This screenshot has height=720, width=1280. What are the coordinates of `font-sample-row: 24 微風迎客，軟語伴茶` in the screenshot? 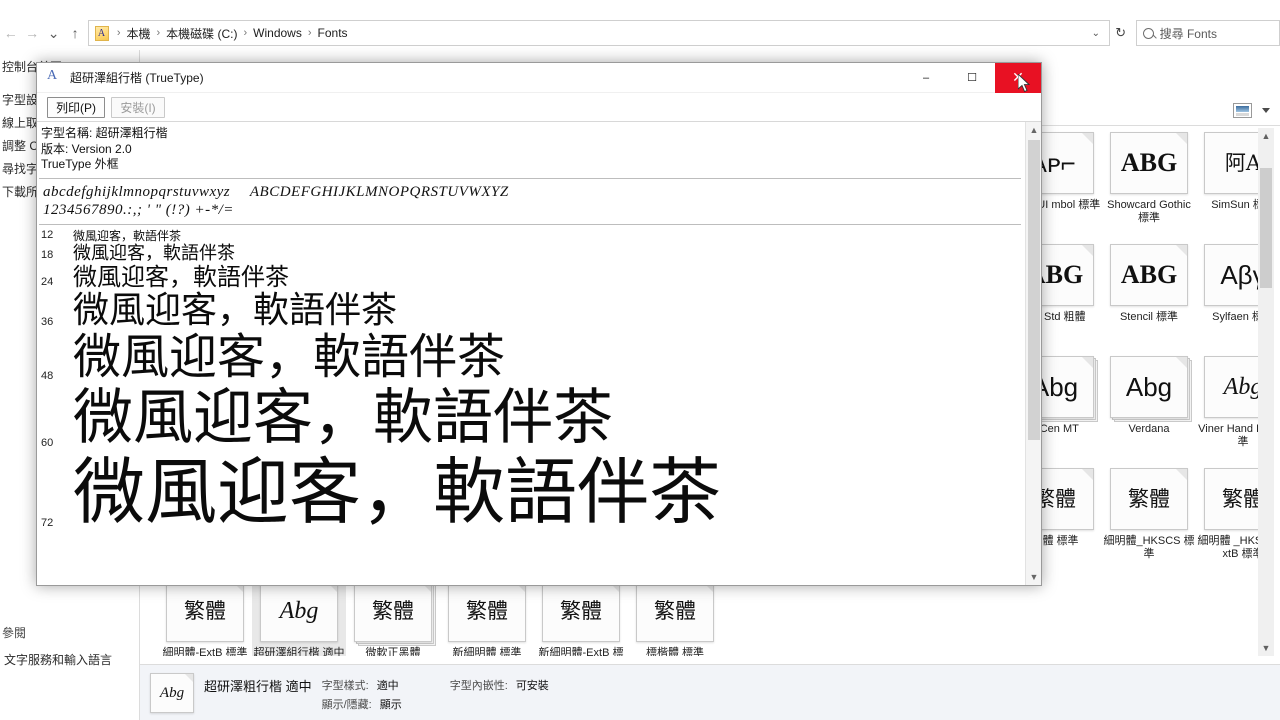 It's located at (532, 276).